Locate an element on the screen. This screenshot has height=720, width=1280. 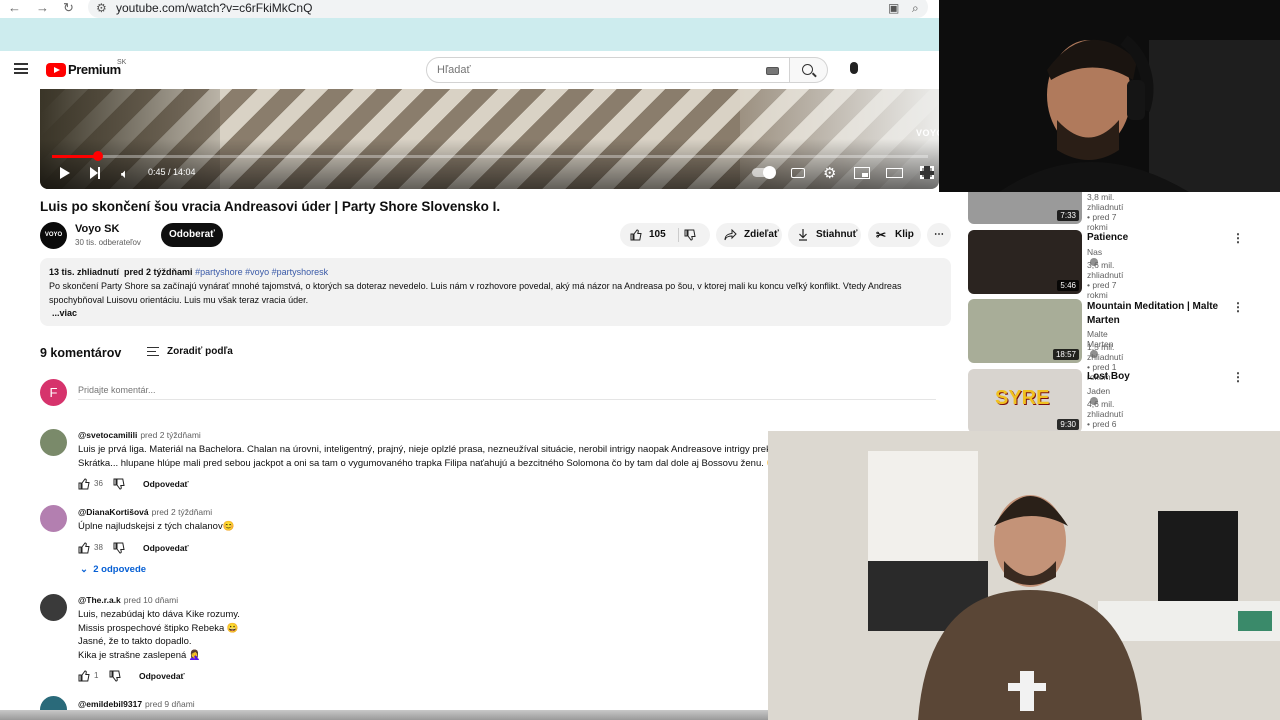
replies-label: 2 odpovede is located at coordinates (120, 569).